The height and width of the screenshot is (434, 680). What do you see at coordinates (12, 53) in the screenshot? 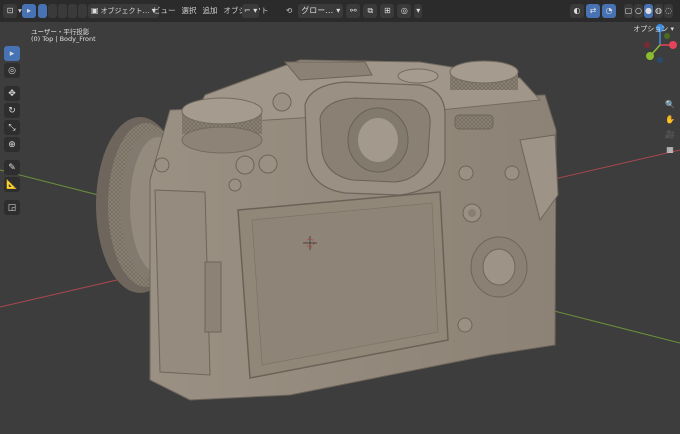
I see `select-box-icon: ▸` at bounding box center [12, 53].